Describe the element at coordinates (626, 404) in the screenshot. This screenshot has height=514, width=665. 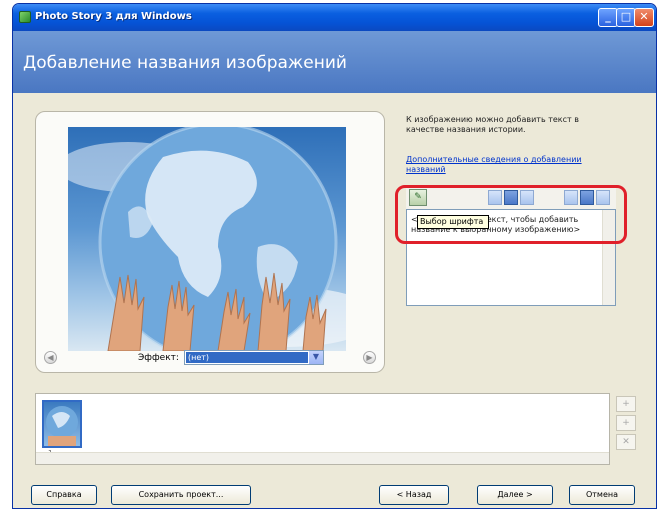
I see `move-left-icon: +` at that location.